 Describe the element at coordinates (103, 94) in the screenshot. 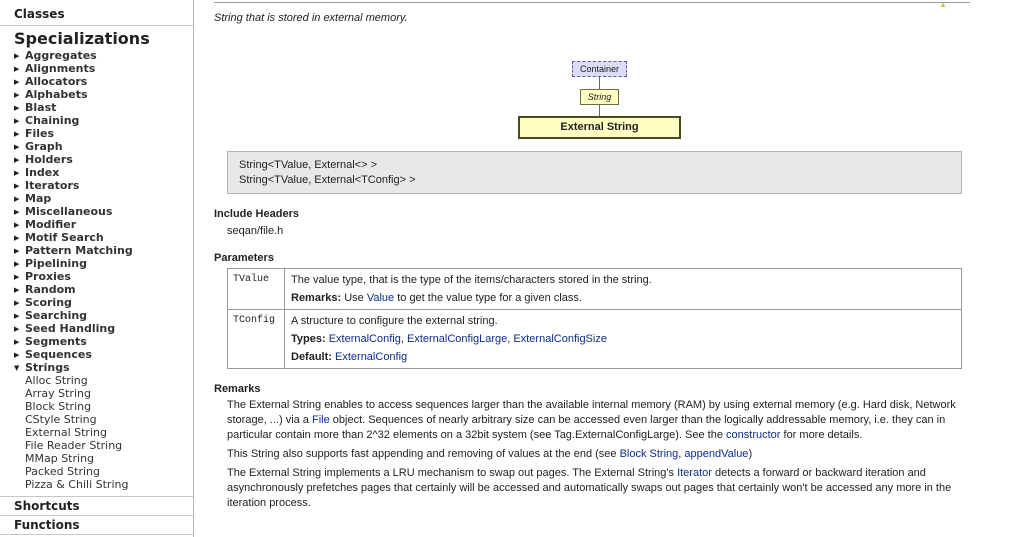

I see `sidebar-item-alphabets: ▶ Alphabets` at that location.